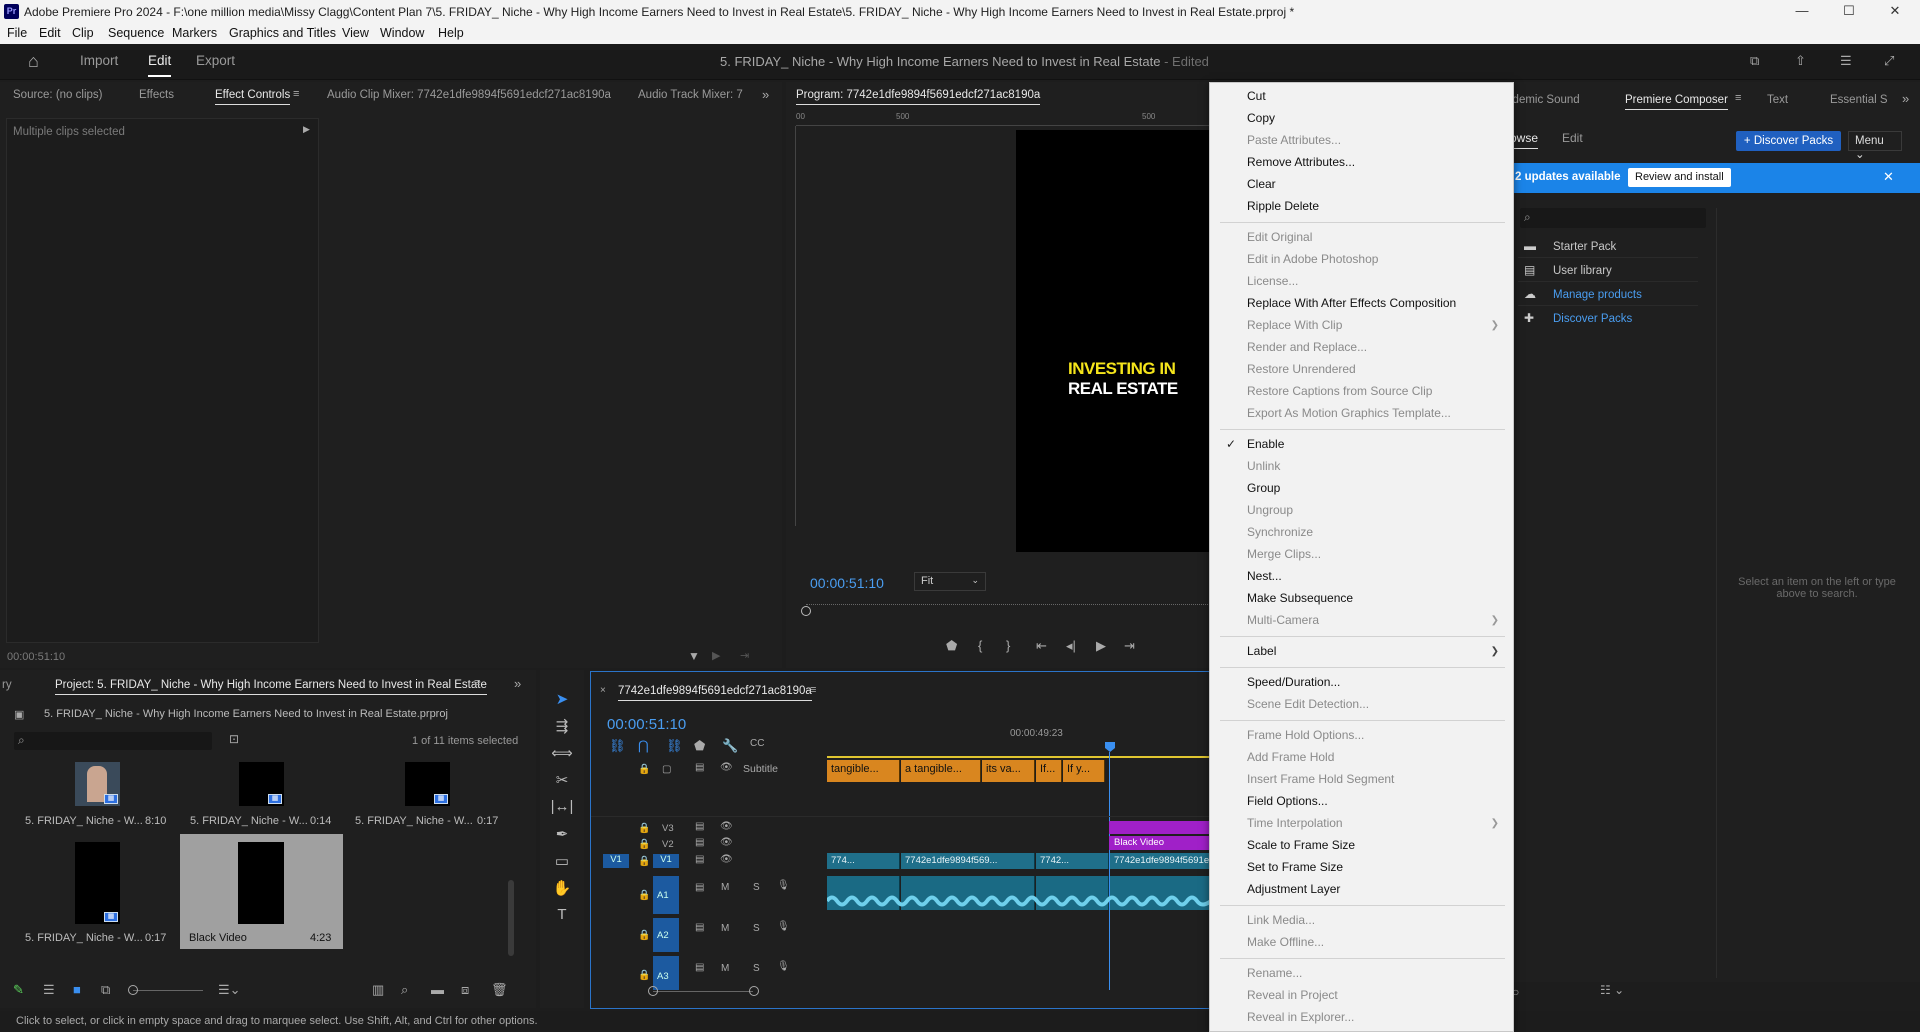  Describe the element at coordinates (1283, 206) in the screenshot. I see `menu-item-ripple-delete: Ripple Delete` at that location.